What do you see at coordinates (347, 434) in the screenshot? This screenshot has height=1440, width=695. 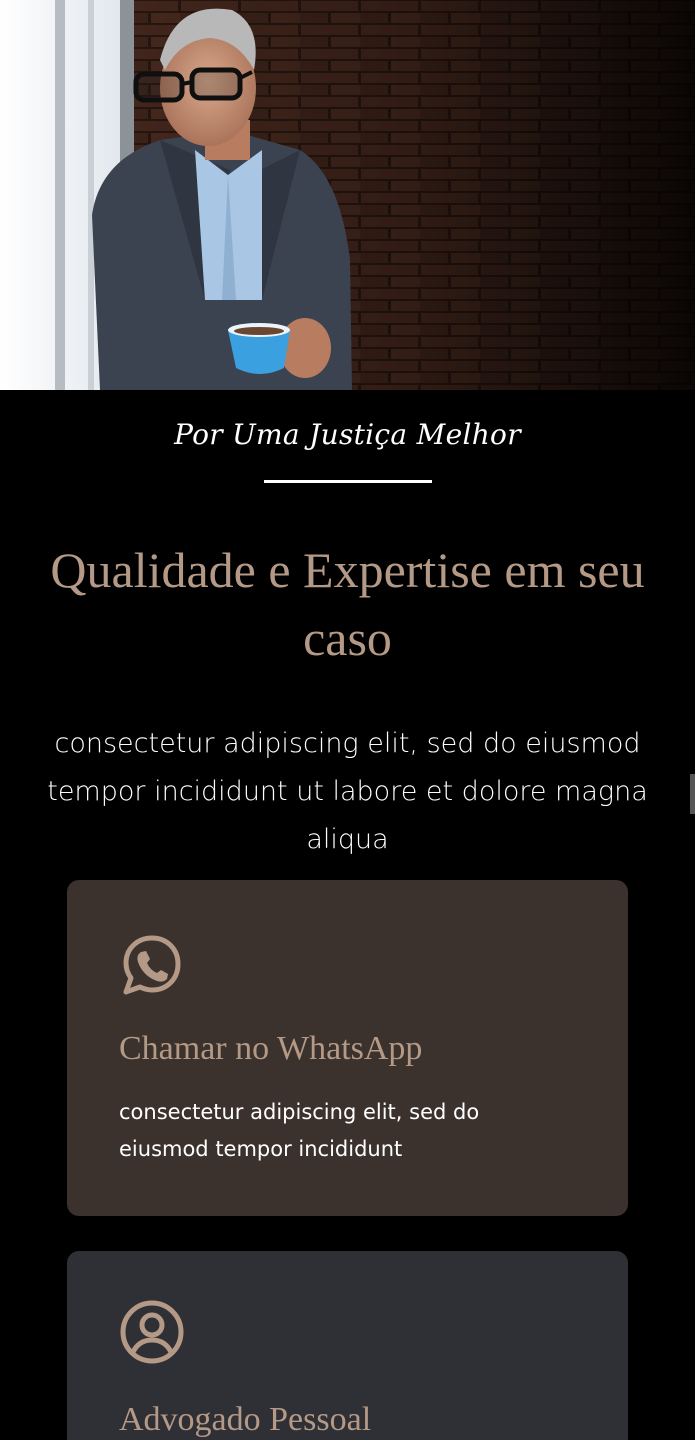 I see `tagline: Por Uma Justiça Melhor` at bounding box center [347, 434].